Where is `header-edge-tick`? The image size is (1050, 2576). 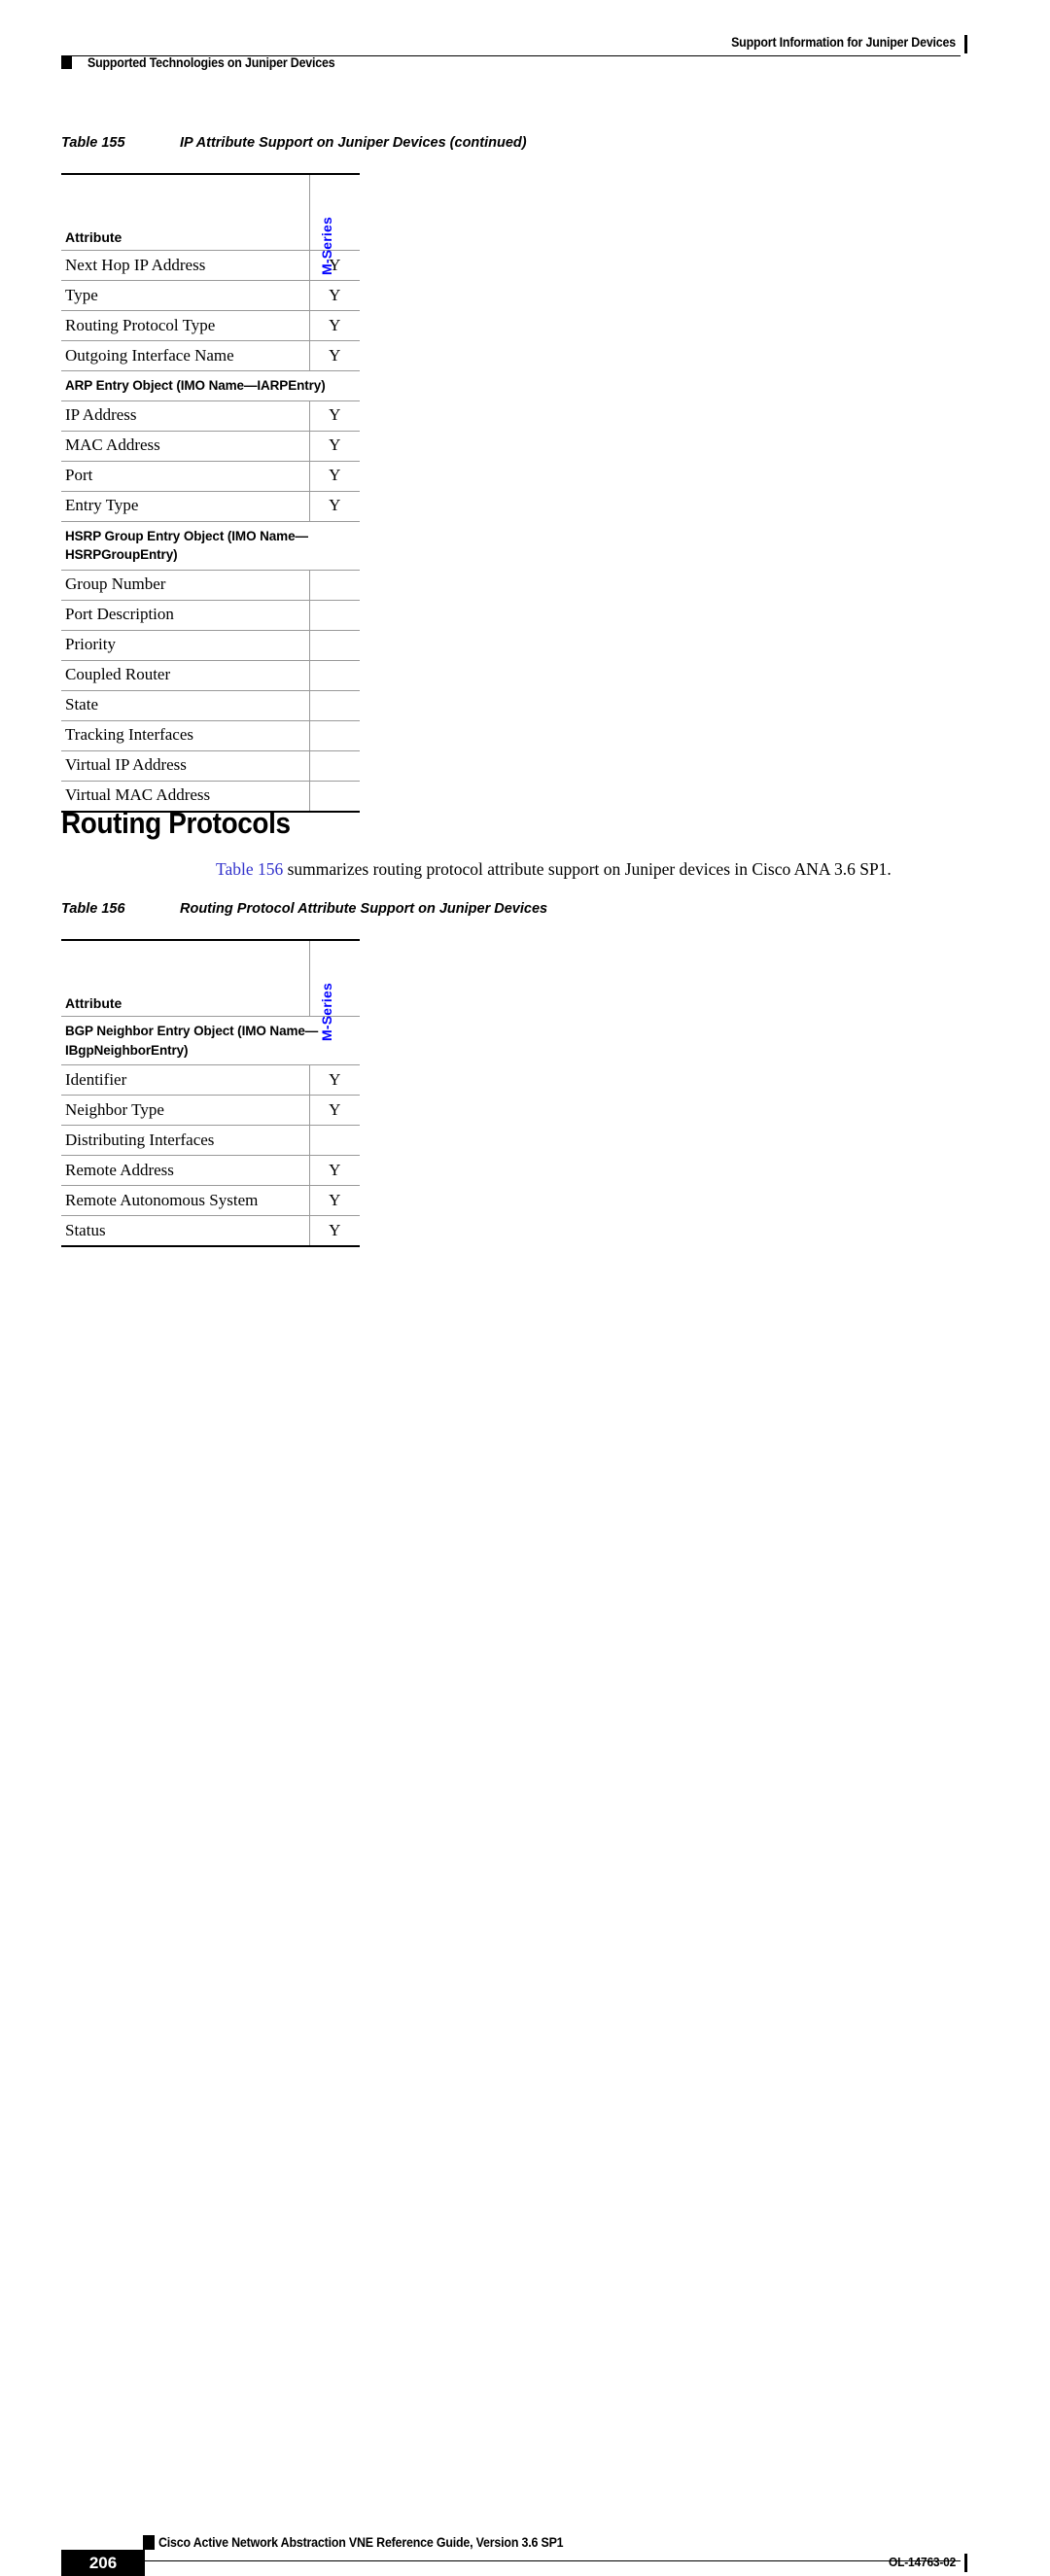
header-edge-tick is located at coordinates (965, 44).